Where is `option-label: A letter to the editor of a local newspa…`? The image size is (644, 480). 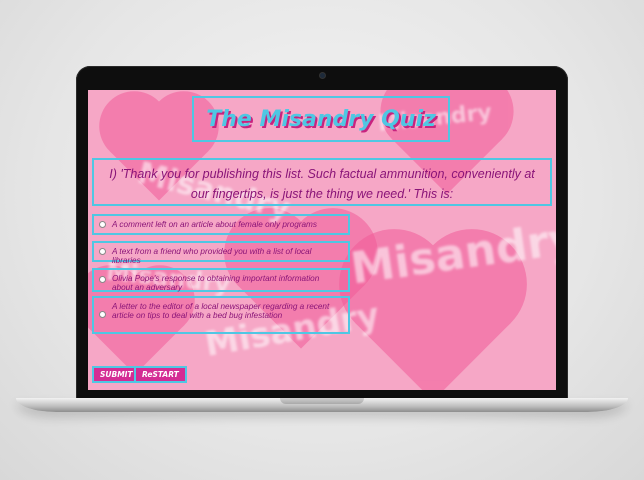 option-label: A letter to the editor of a local newspa… is located at coordinates (221, 311).